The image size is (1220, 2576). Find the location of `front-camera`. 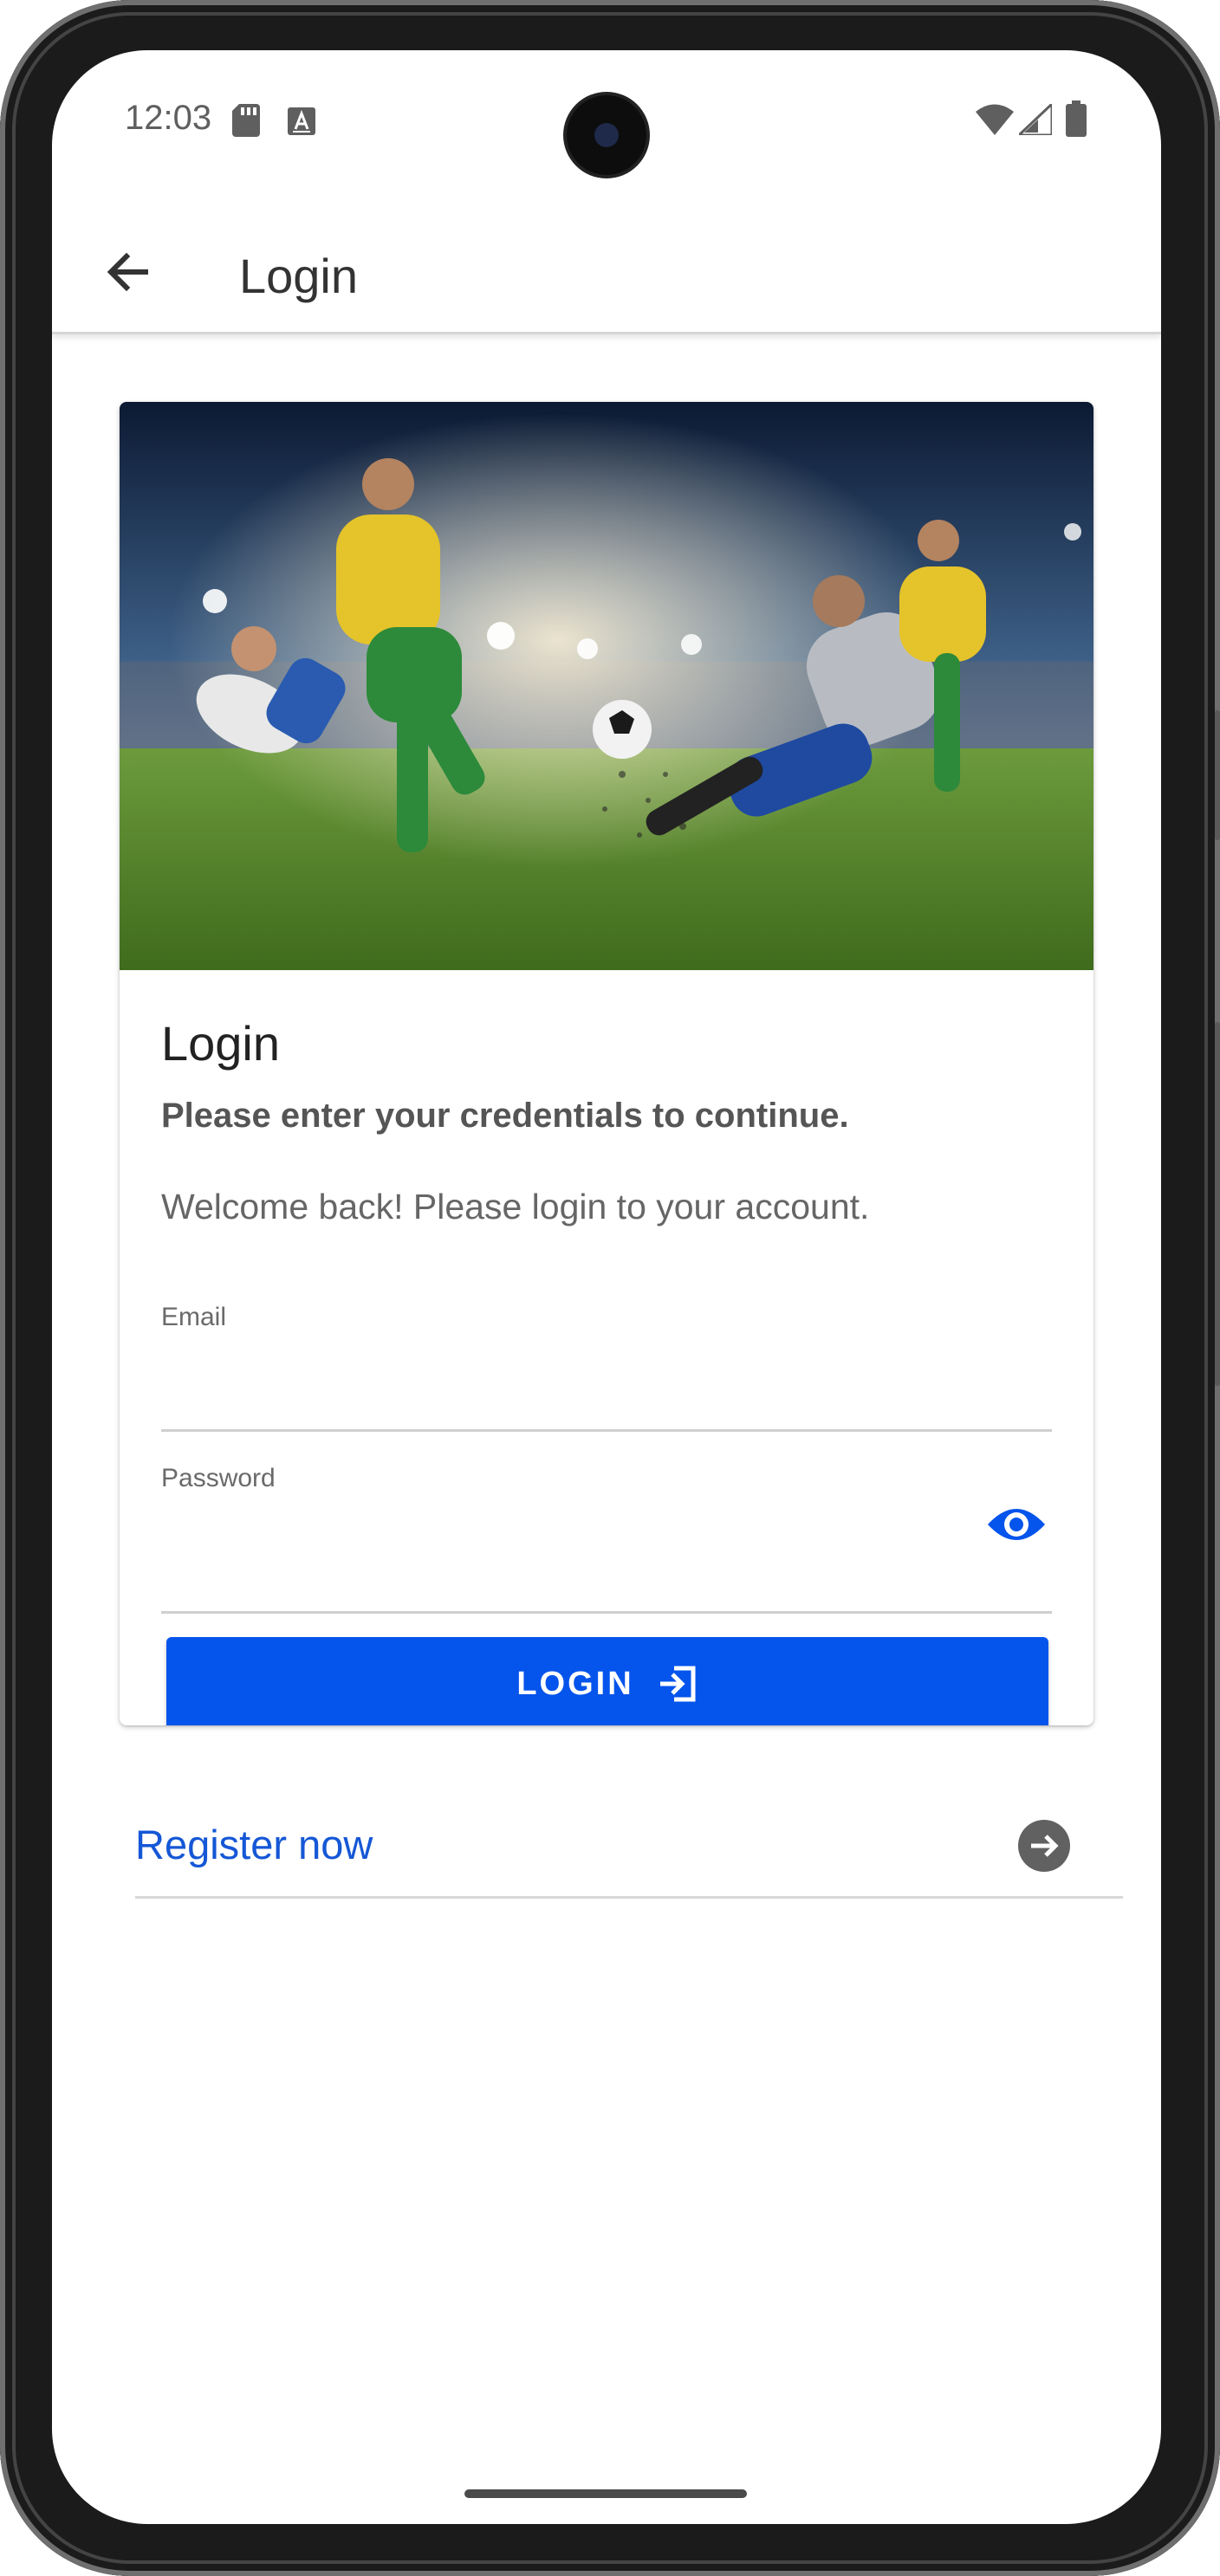

front-camera is located at coordinates (606, 135).